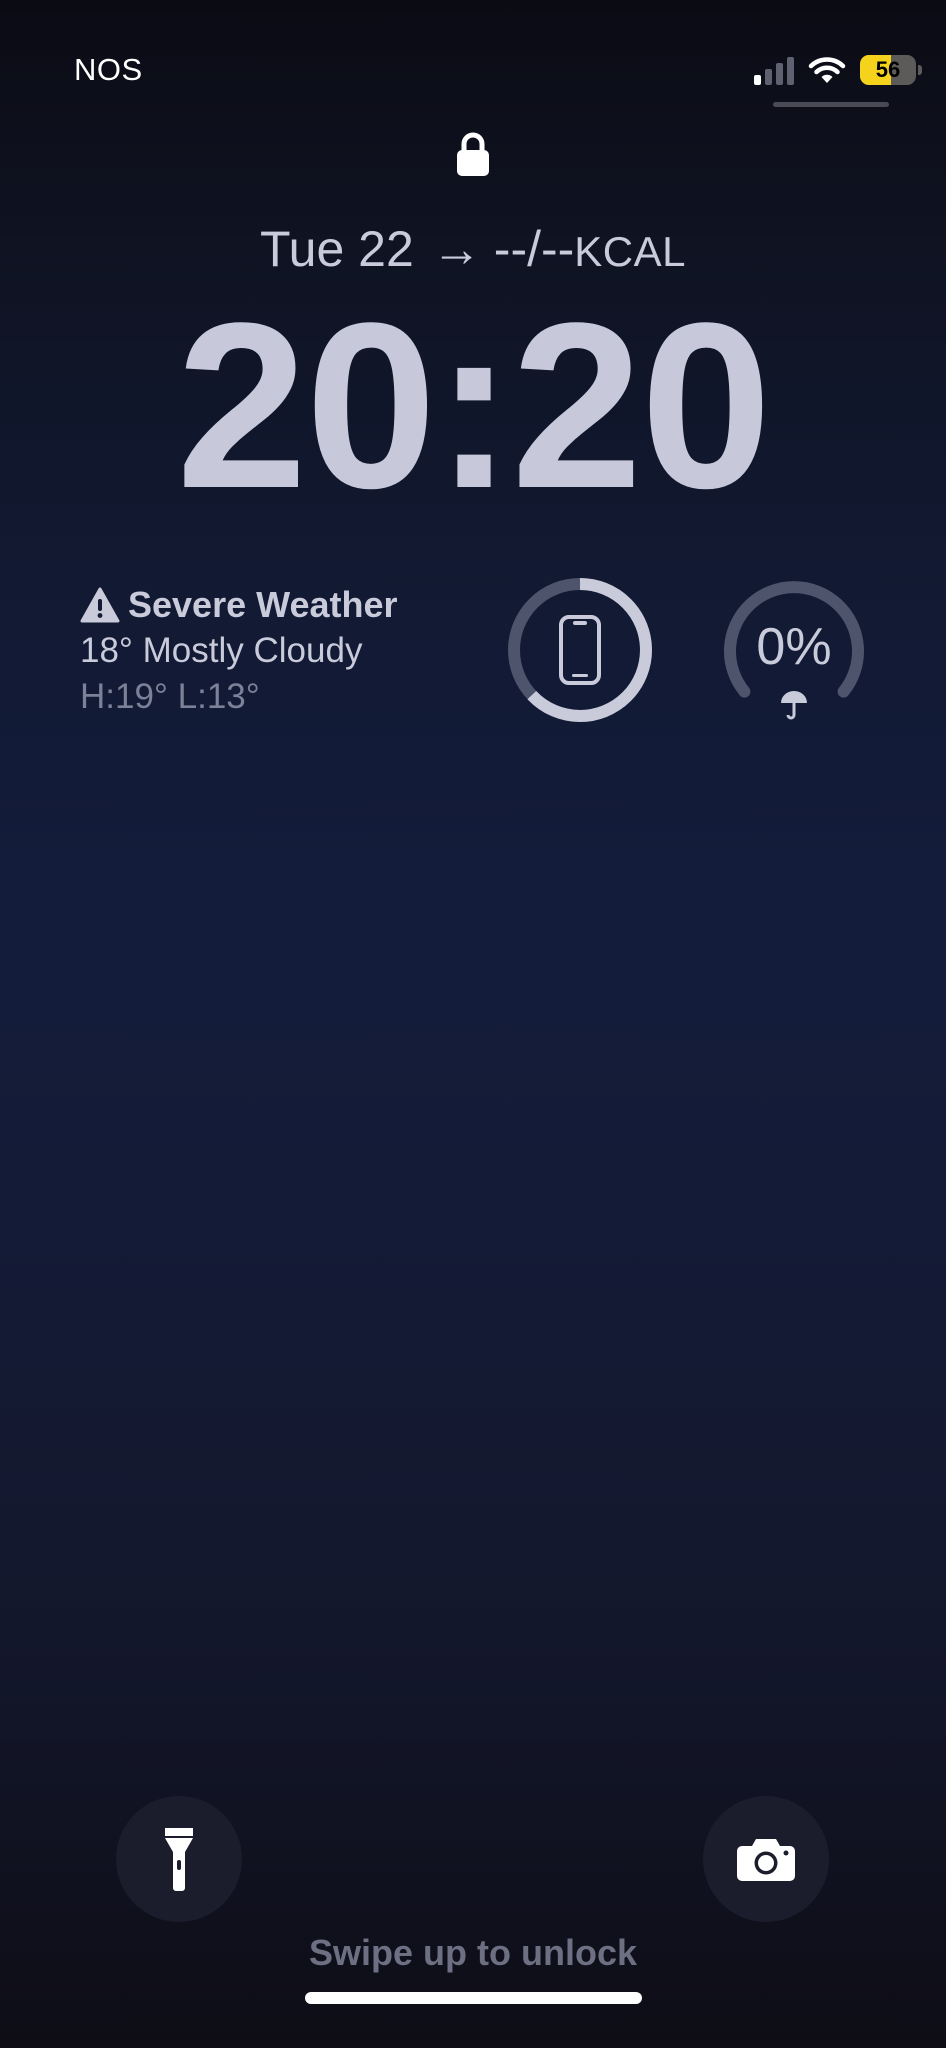 This screenshot has width=946, height=2048. I want to click on weather-alert: Severe Weather, so click(263, 604).